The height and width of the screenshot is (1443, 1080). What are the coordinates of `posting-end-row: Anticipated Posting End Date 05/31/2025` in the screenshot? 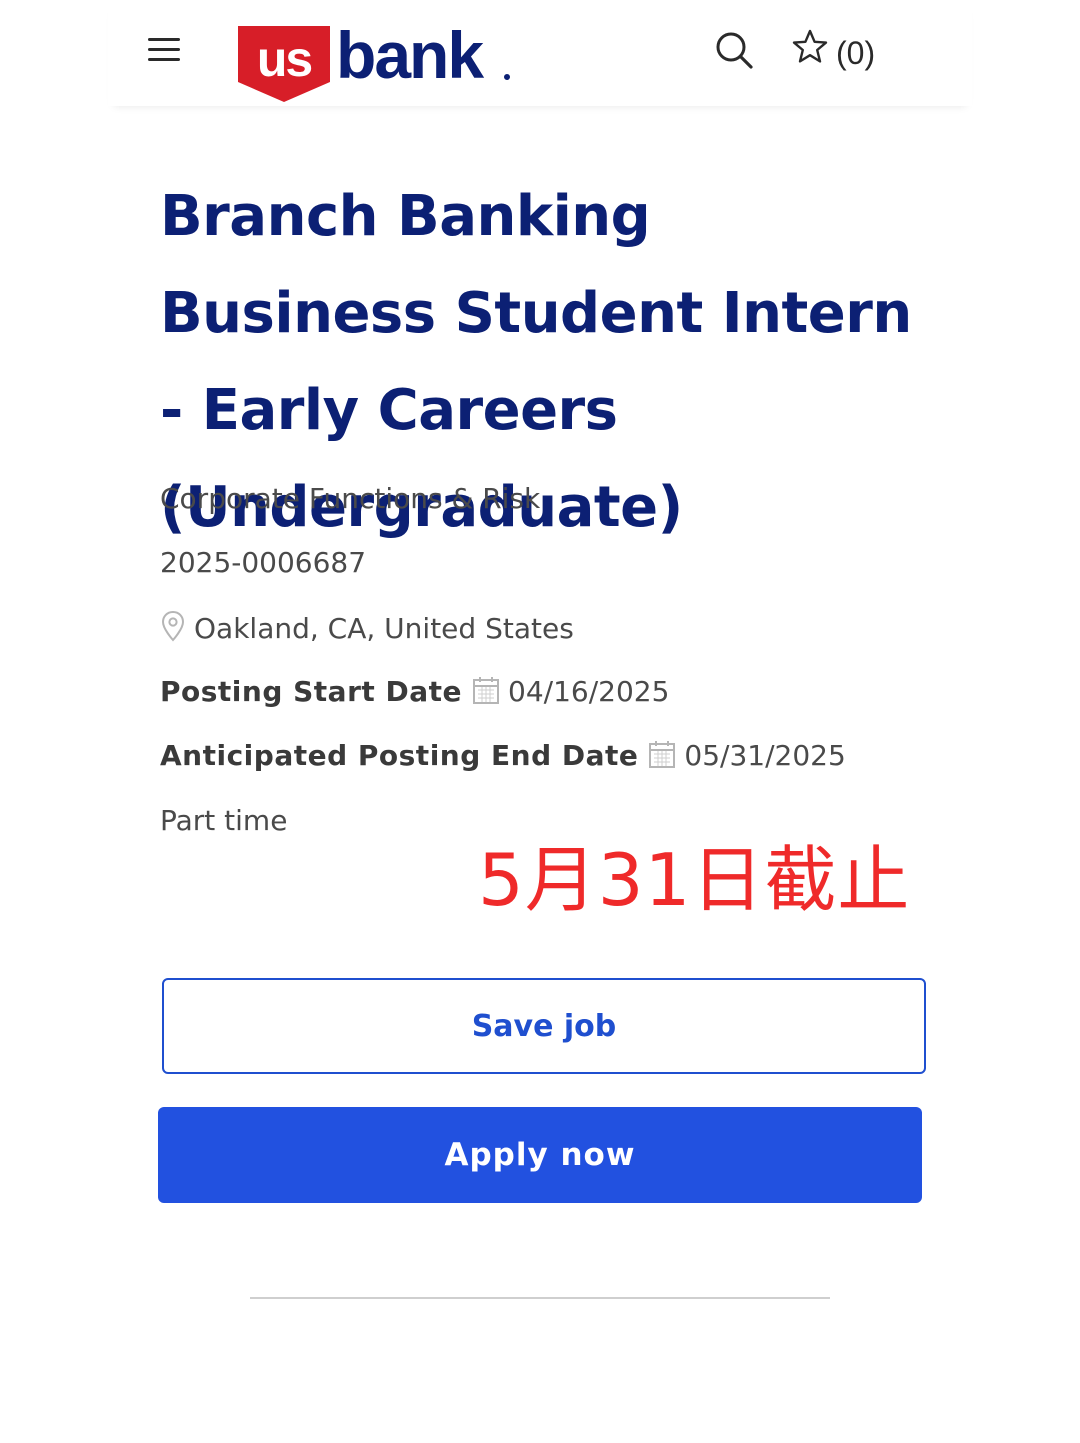 It's located at (503, 756).